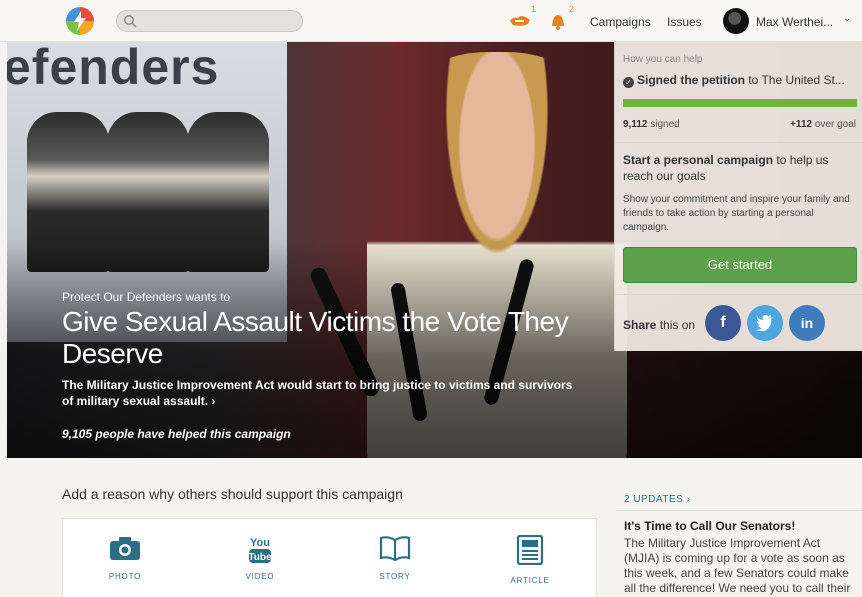  I want to click on camera-icon, so click(125, 548).